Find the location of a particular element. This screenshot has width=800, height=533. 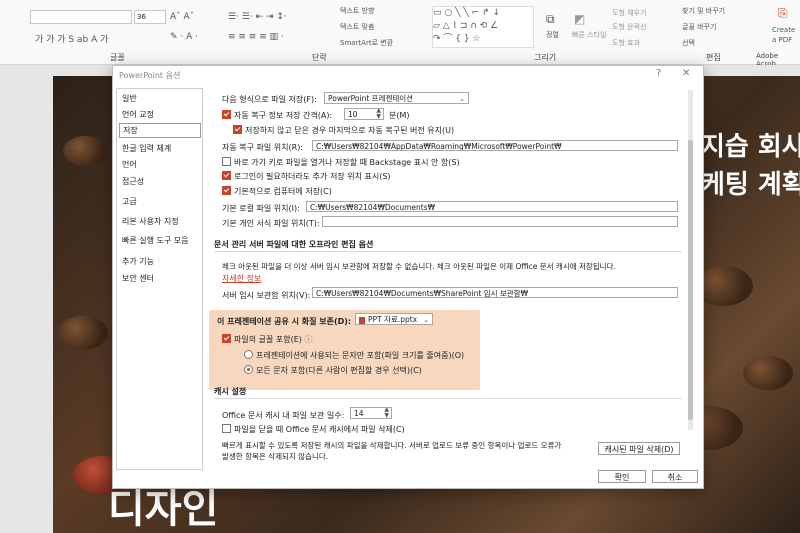

text-direction-button: 텍스트 방향 is located at coordinates (357, 11).